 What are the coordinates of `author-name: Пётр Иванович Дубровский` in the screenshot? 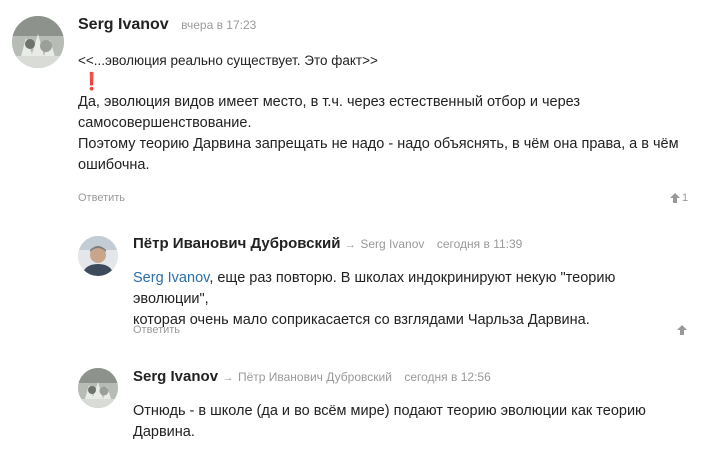 It's located at (236, 243).